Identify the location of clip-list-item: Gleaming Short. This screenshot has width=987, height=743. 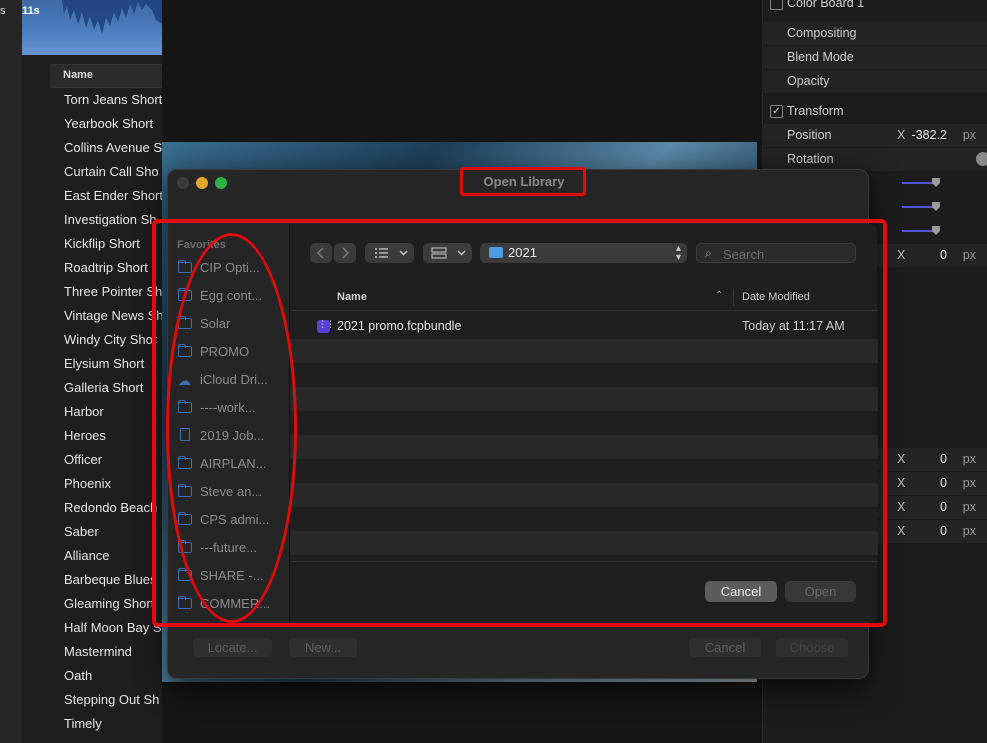
(113, 603).